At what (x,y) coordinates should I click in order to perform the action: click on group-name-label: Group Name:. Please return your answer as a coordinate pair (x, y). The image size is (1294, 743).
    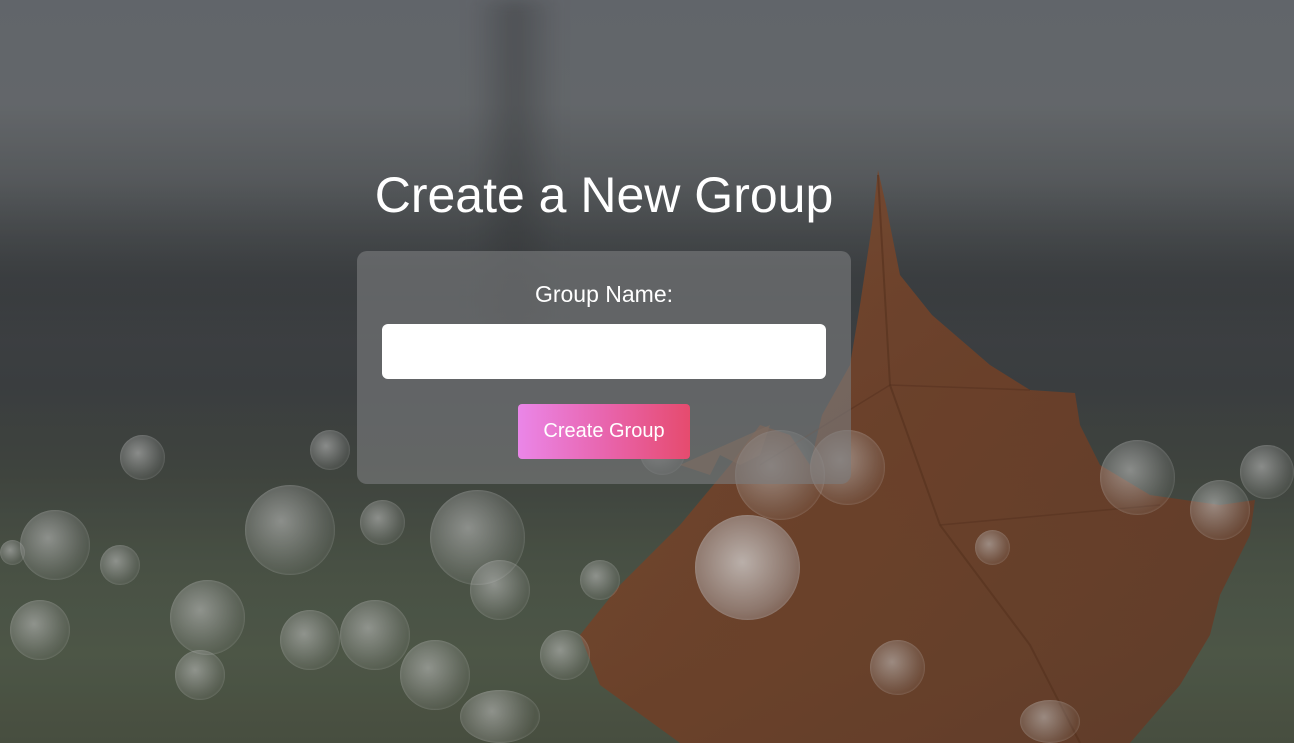
    Looking at the image, I should click on (604, 294).